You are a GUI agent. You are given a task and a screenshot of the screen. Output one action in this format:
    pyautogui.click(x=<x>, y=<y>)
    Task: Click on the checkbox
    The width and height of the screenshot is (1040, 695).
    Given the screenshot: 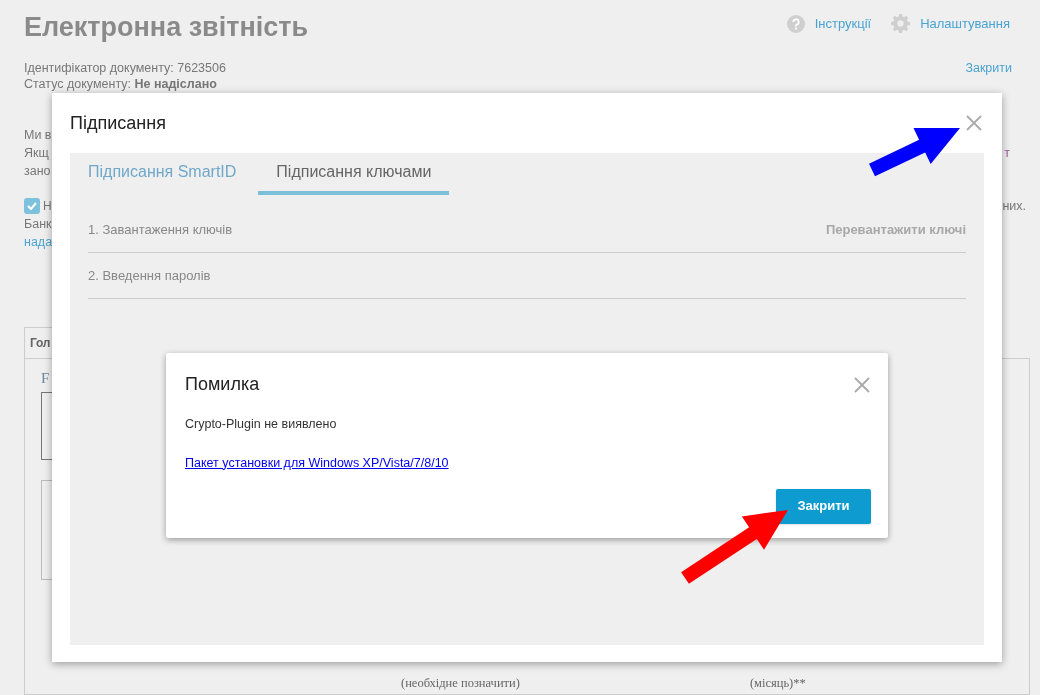 What is the action you would take?
    pyautogui.click(x=32, y=206)
    